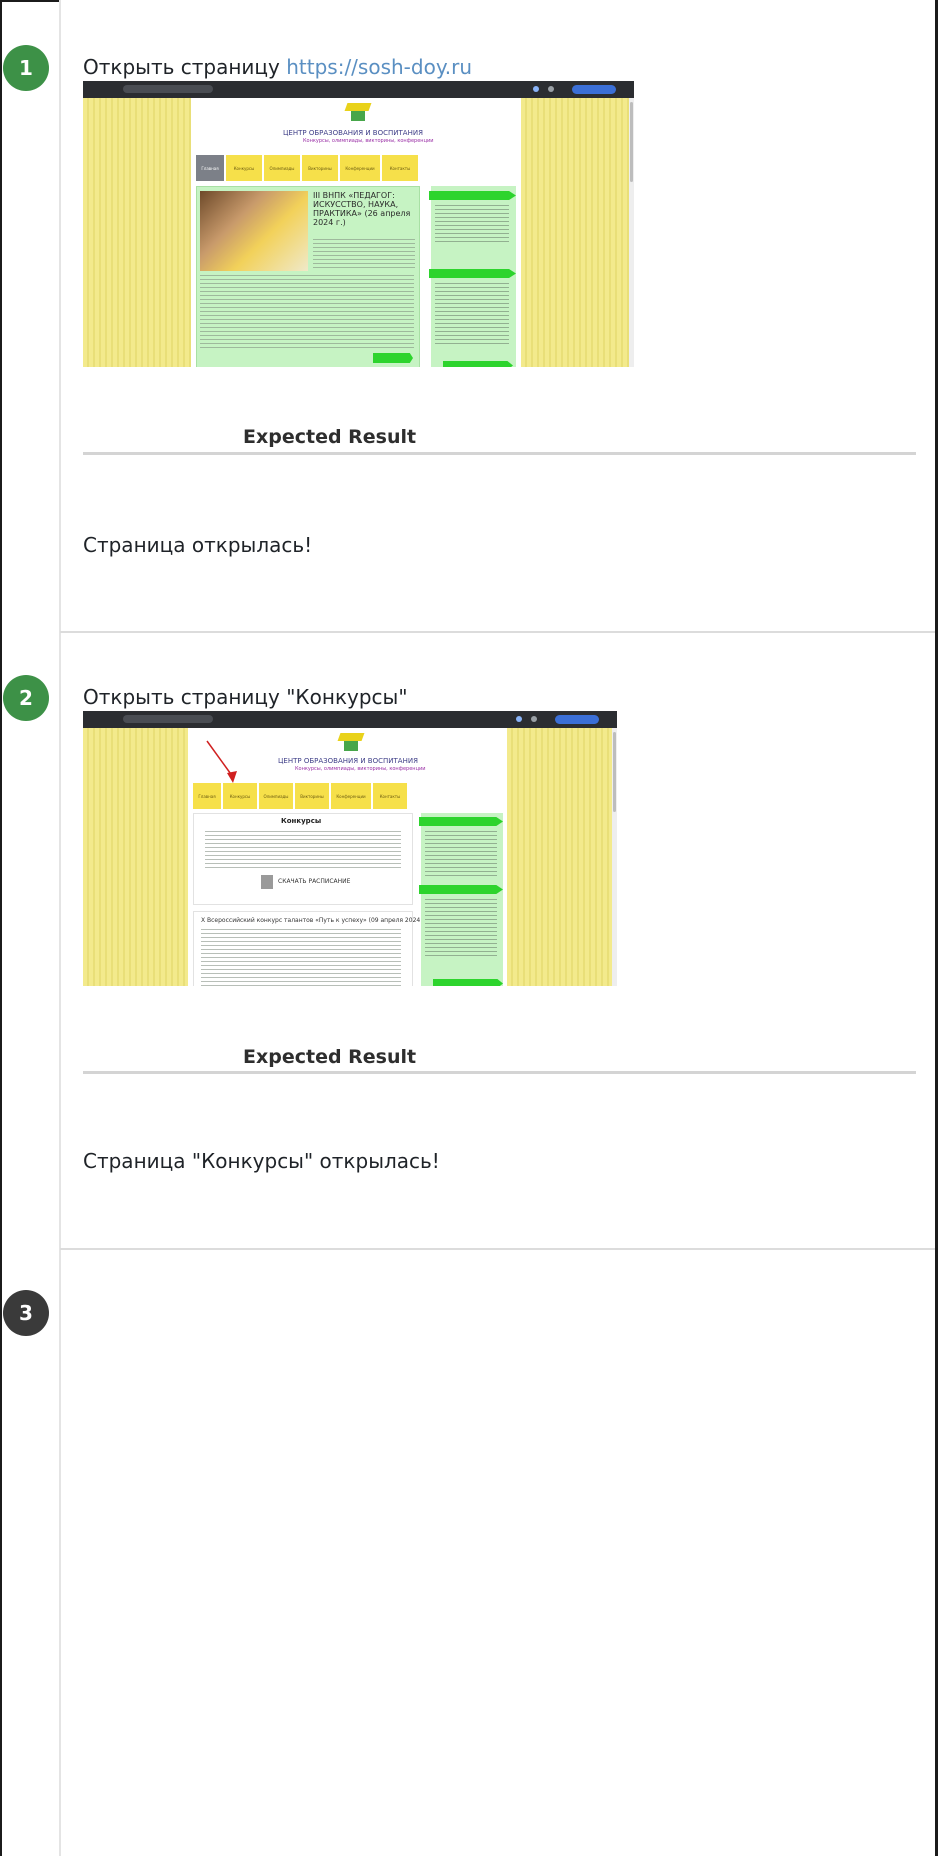 The height and width of the screenshot is (1856, 938). What do you see at coordinates (185, 67) in the screenshot?
I see `step-action-text: Открыть страницу` at bounding box center [185, 67].